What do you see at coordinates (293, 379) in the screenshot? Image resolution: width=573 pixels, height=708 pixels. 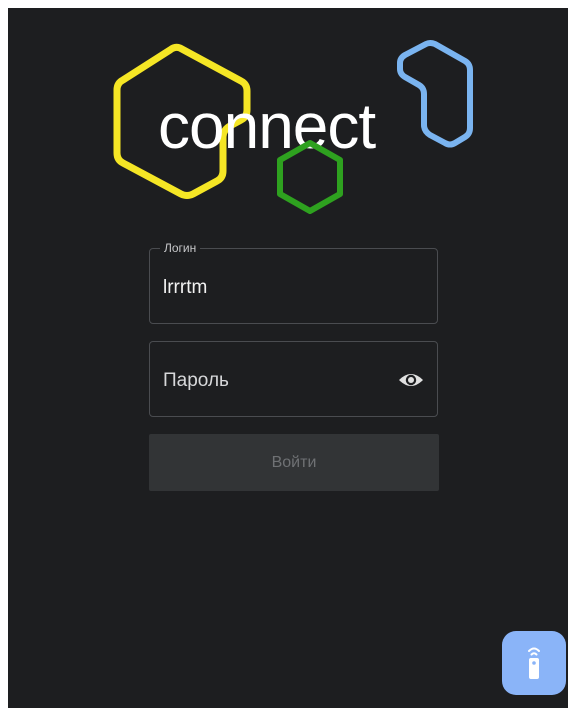 I see `password-field: Пароль` at bounding box center [293, 379].